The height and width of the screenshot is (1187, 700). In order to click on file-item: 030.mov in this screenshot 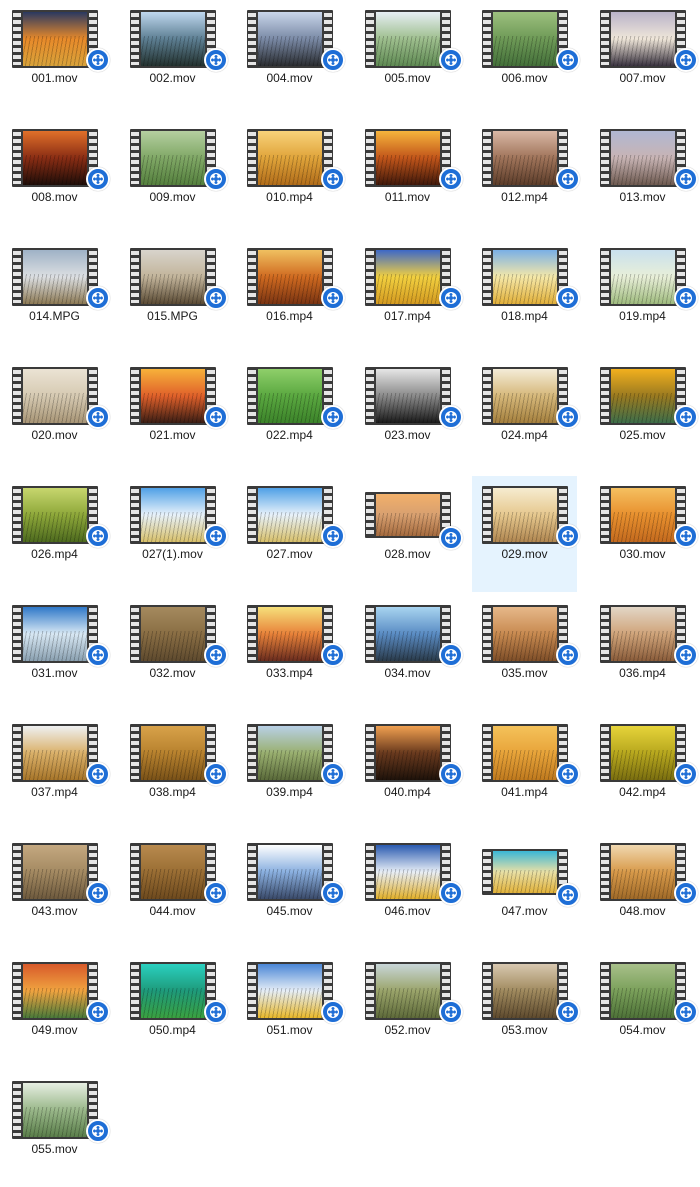, I will do `click(644, 534)`.